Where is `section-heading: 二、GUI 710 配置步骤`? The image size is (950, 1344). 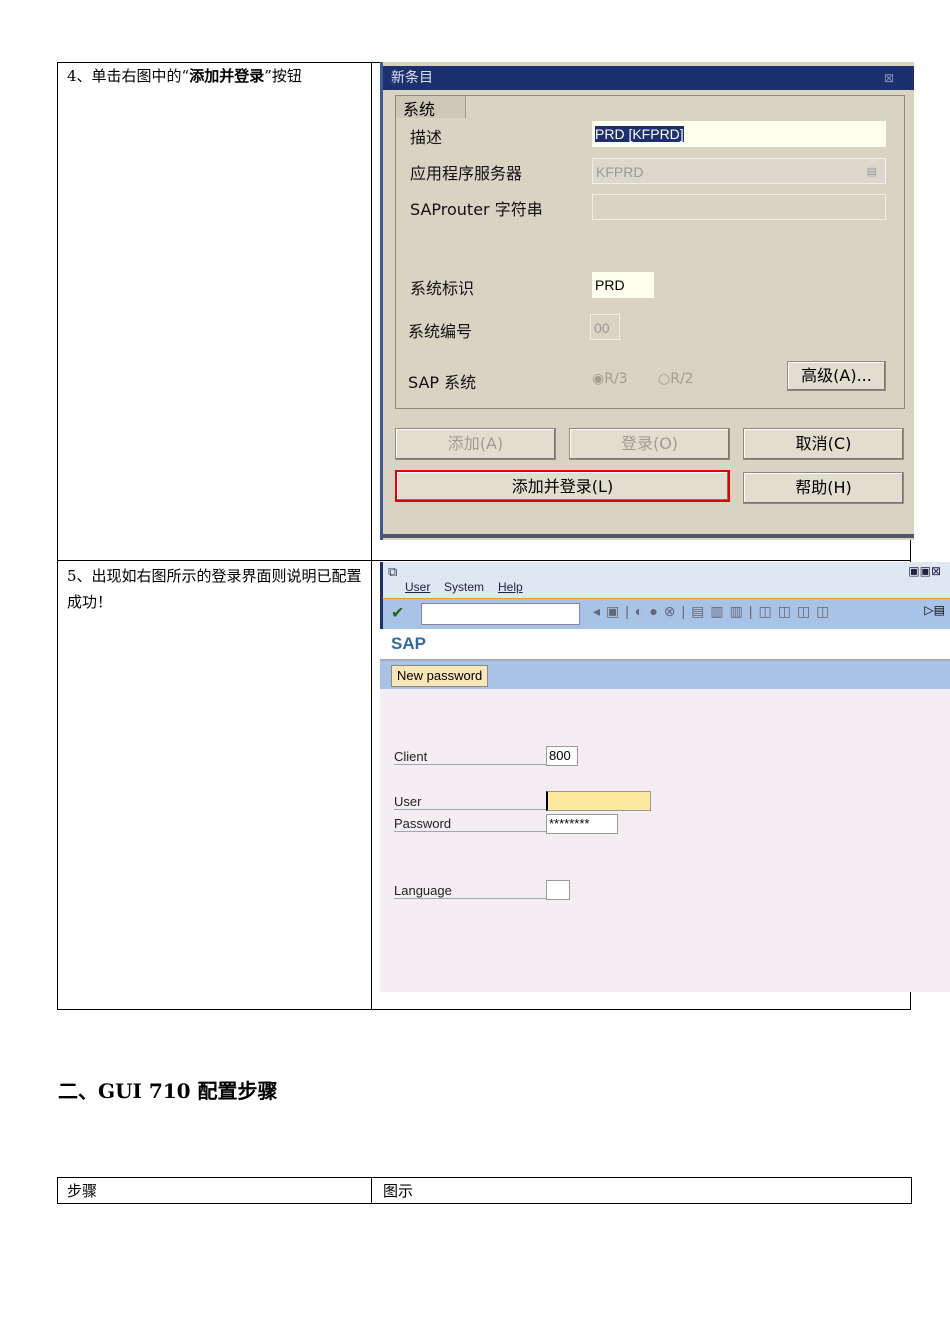 section-heading: 二、GUI 710 配置步骤 is located at coordinates (168, 1091).